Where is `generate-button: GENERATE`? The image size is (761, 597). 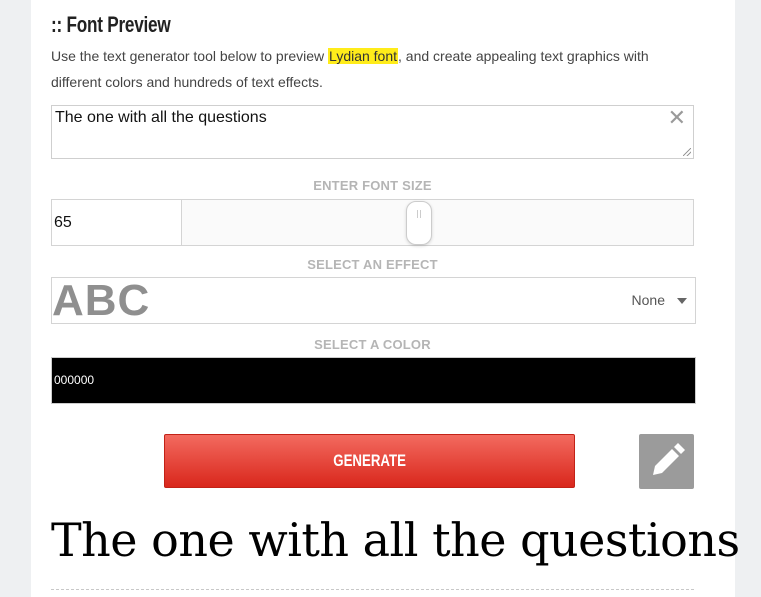 generate-button: GENERATE is located at coordinates (369, 461).